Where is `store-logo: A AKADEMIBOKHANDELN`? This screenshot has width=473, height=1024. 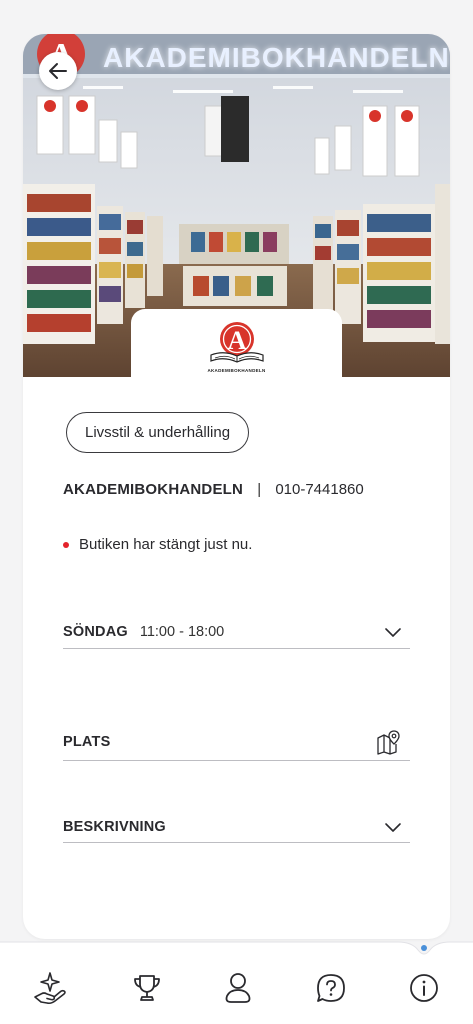
store-logo: A AKADEMIBOKHANDELN is located at coordinates (236, 343).